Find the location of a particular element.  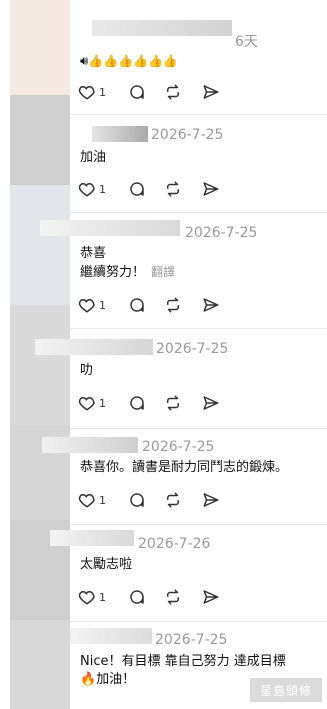

comment-text: 🔊︎👍👍👍👍👍👍 is located at coordinates (129, 61).